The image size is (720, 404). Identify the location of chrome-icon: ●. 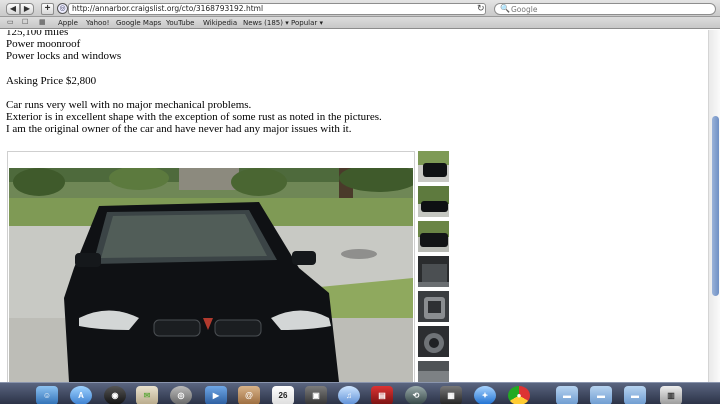
(519, 395).